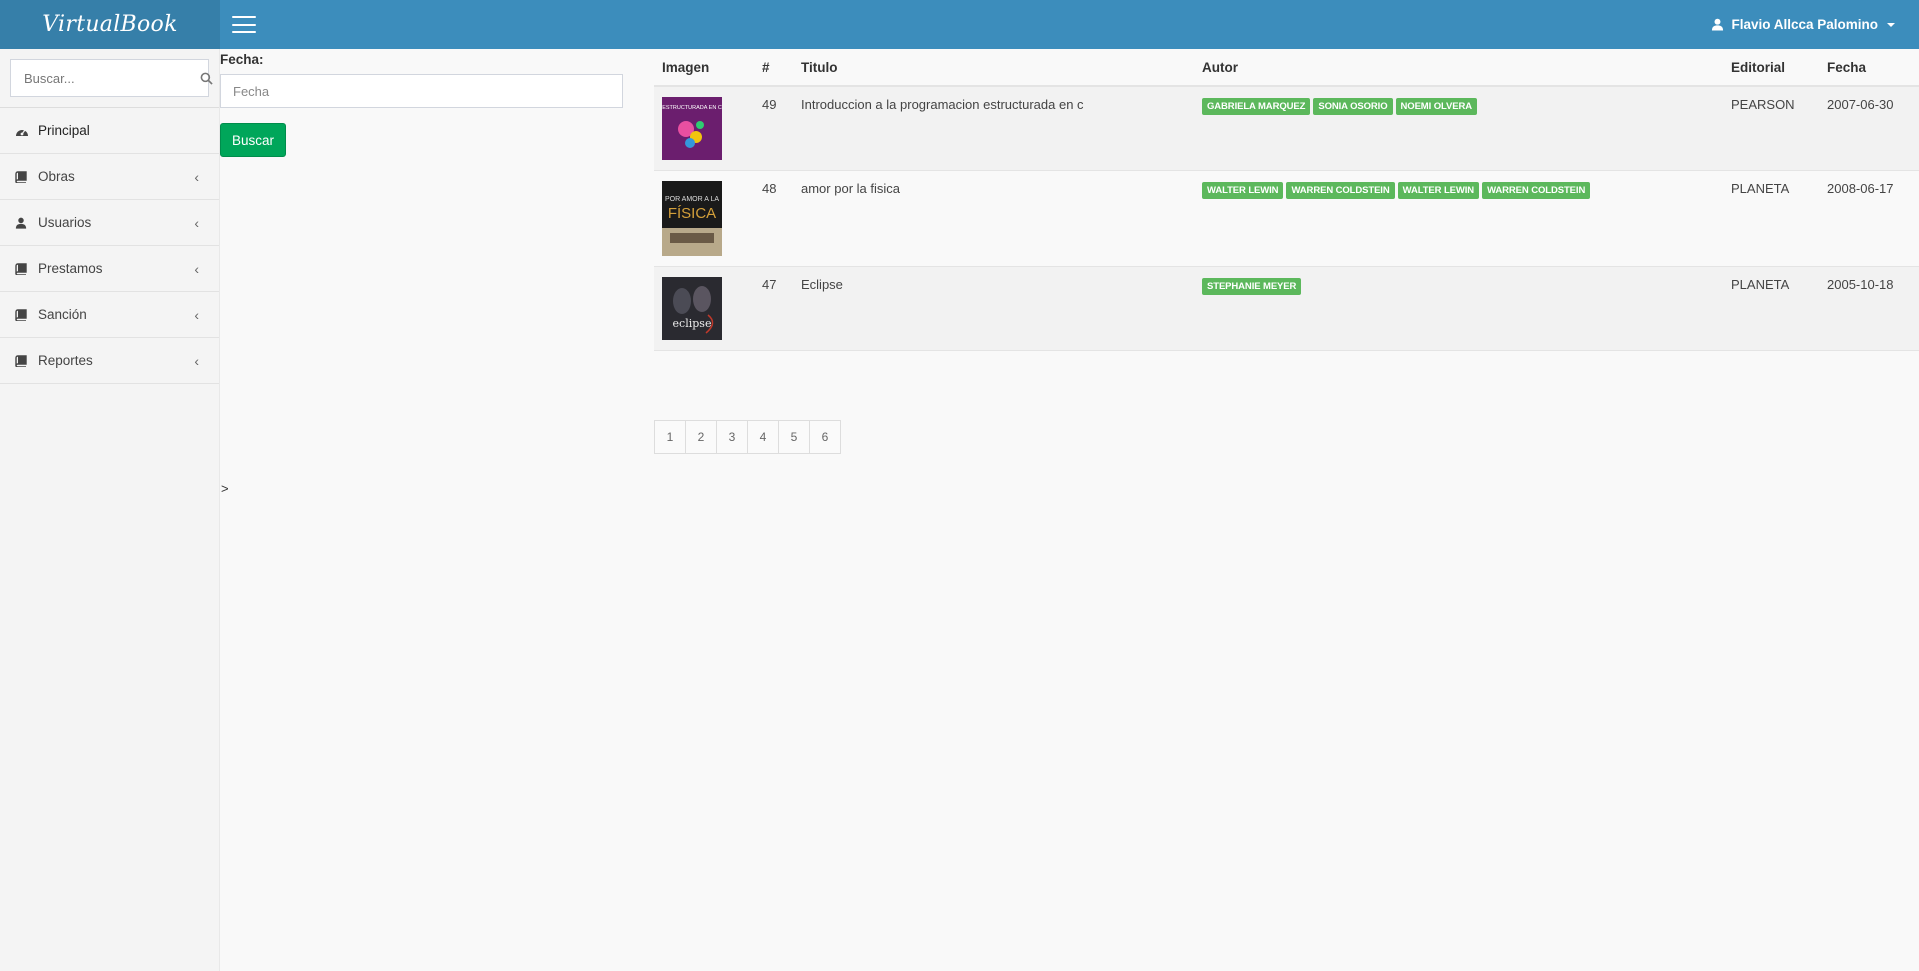 The width and height of the screenshot is (1919, 971). What do you see at coordinates (1252, 286) in the screenshot?
I see `author-badge: STEPHANIE MEYER` at bounding box center [1252, 286].